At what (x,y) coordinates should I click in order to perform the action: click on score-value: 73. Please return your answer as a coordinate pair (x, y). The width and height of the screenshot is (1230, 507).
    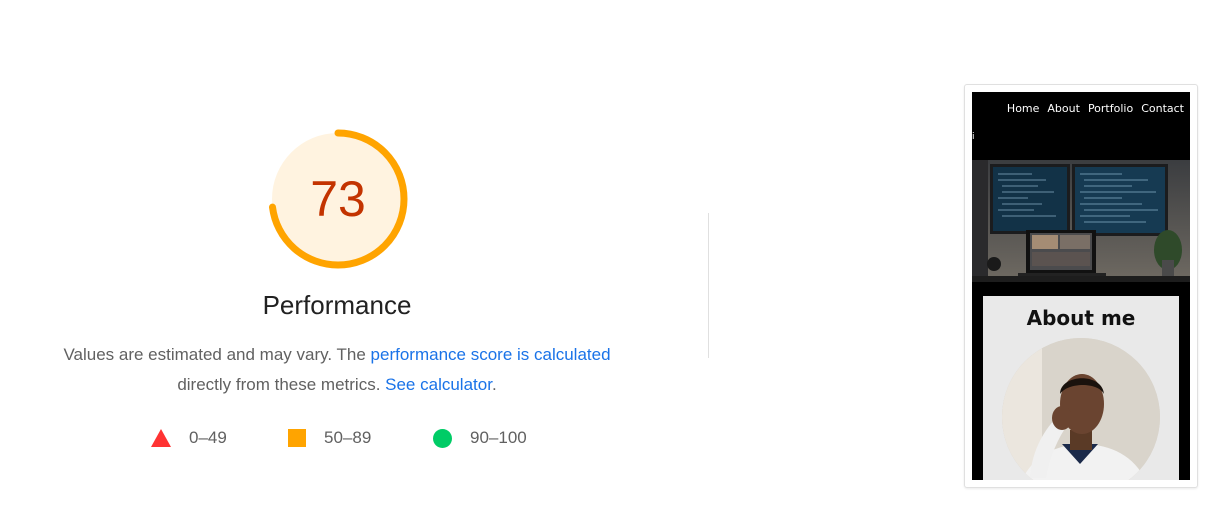
    Looking at the image, I should click on (338, 199).